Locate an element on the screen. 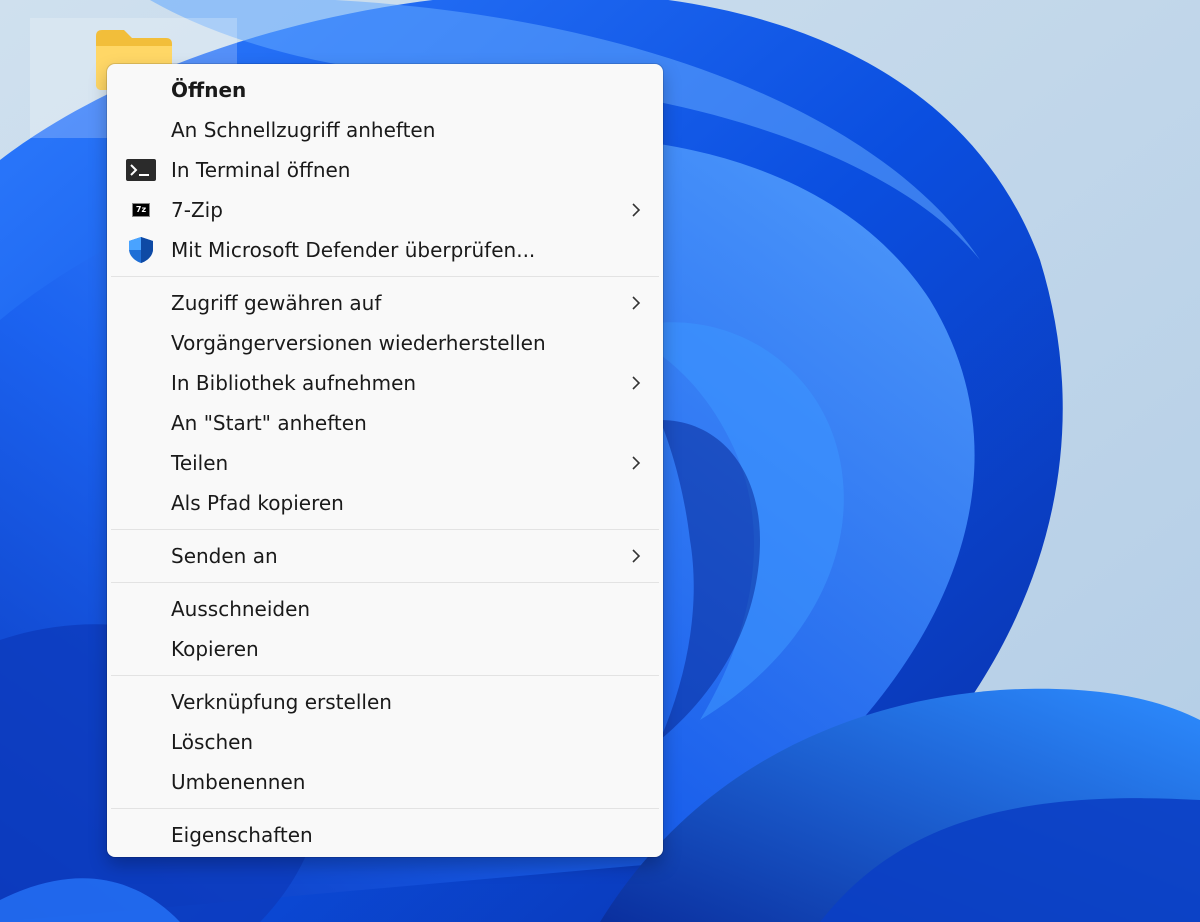  menu-group: Eigenschaften is located at coordinates (385, 833).